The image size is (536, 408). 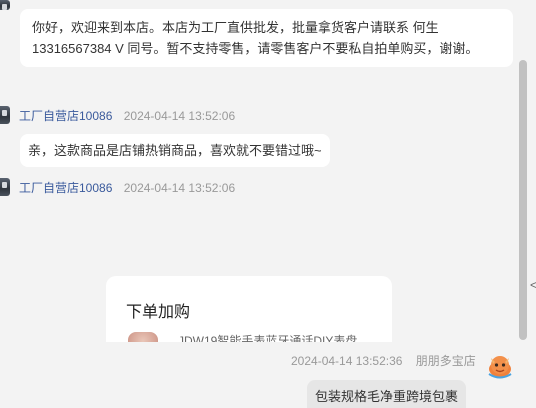 I want to click on order-card-title: 下单加购, so click(x=158, y=312).